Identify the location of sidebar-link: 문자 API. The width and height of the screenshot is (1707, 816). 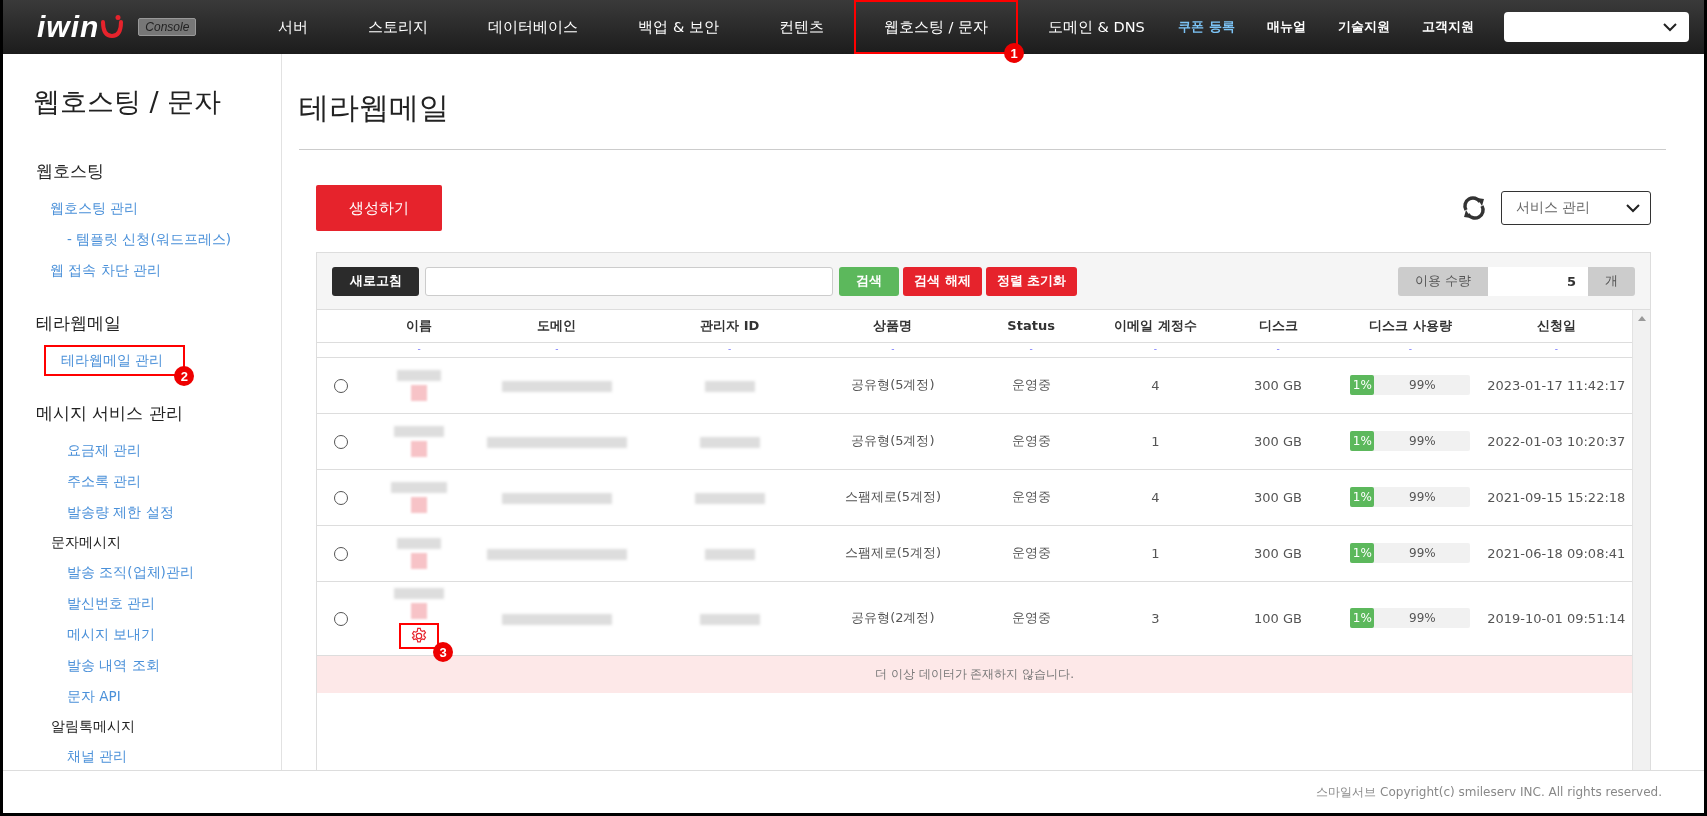
(157, 696).